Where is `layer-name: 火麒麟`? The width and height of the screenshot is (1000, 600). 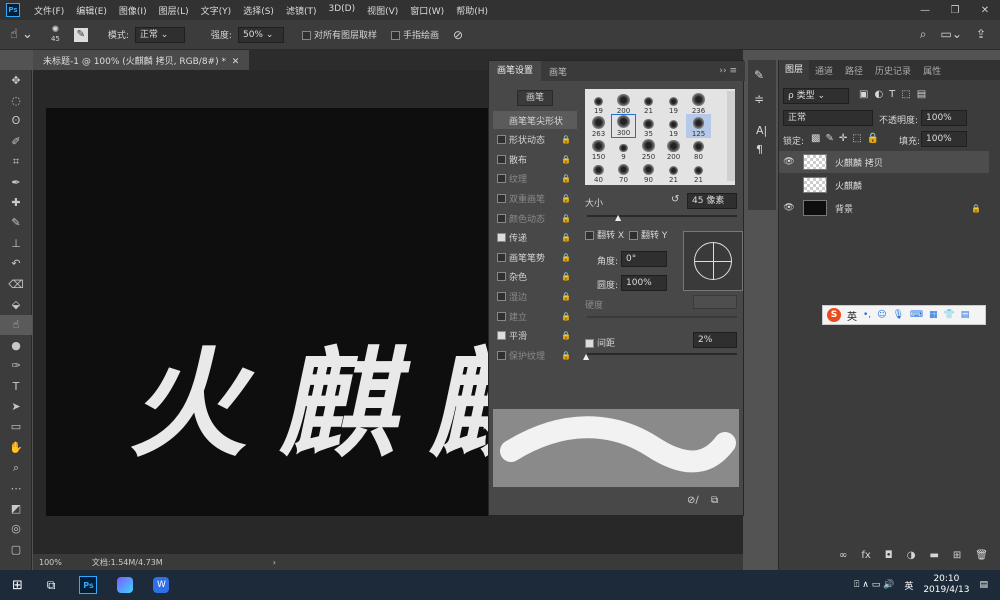
layer-name: 火麒麟 is located at coordinates (912, 185).